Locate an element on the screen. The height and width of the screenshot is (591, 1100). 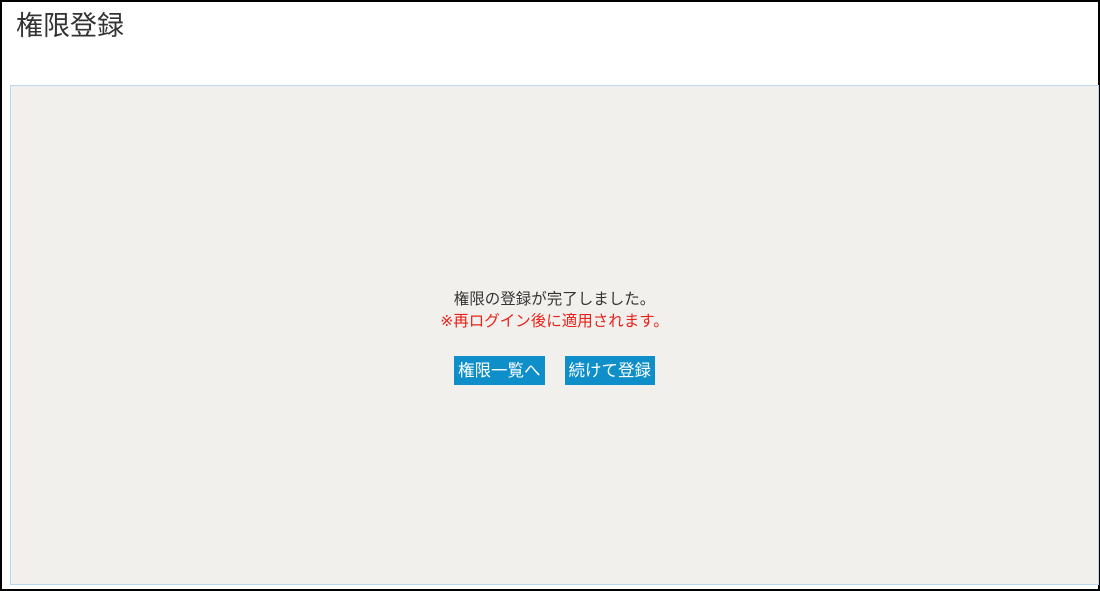
page-title: 権限登録 is located at coordinates (70, 26).